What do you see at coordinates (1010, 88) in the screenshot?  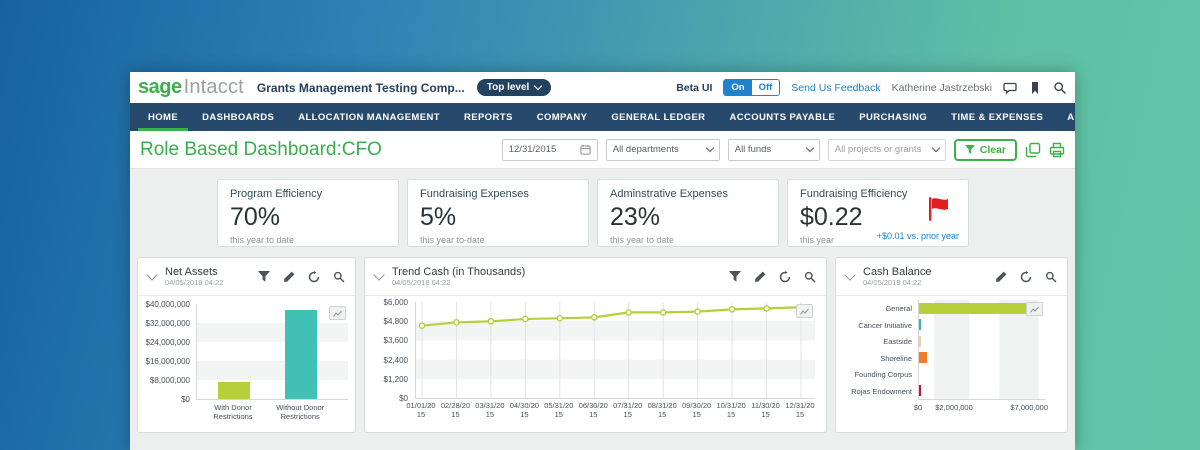 I see `chat-bubble-icon` at bounding box center [1010, 88].